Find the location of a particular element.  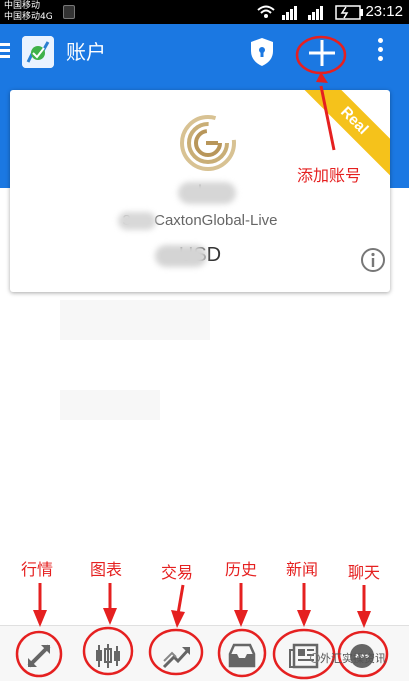

nav-arrows is located at coordinates (202, 605).